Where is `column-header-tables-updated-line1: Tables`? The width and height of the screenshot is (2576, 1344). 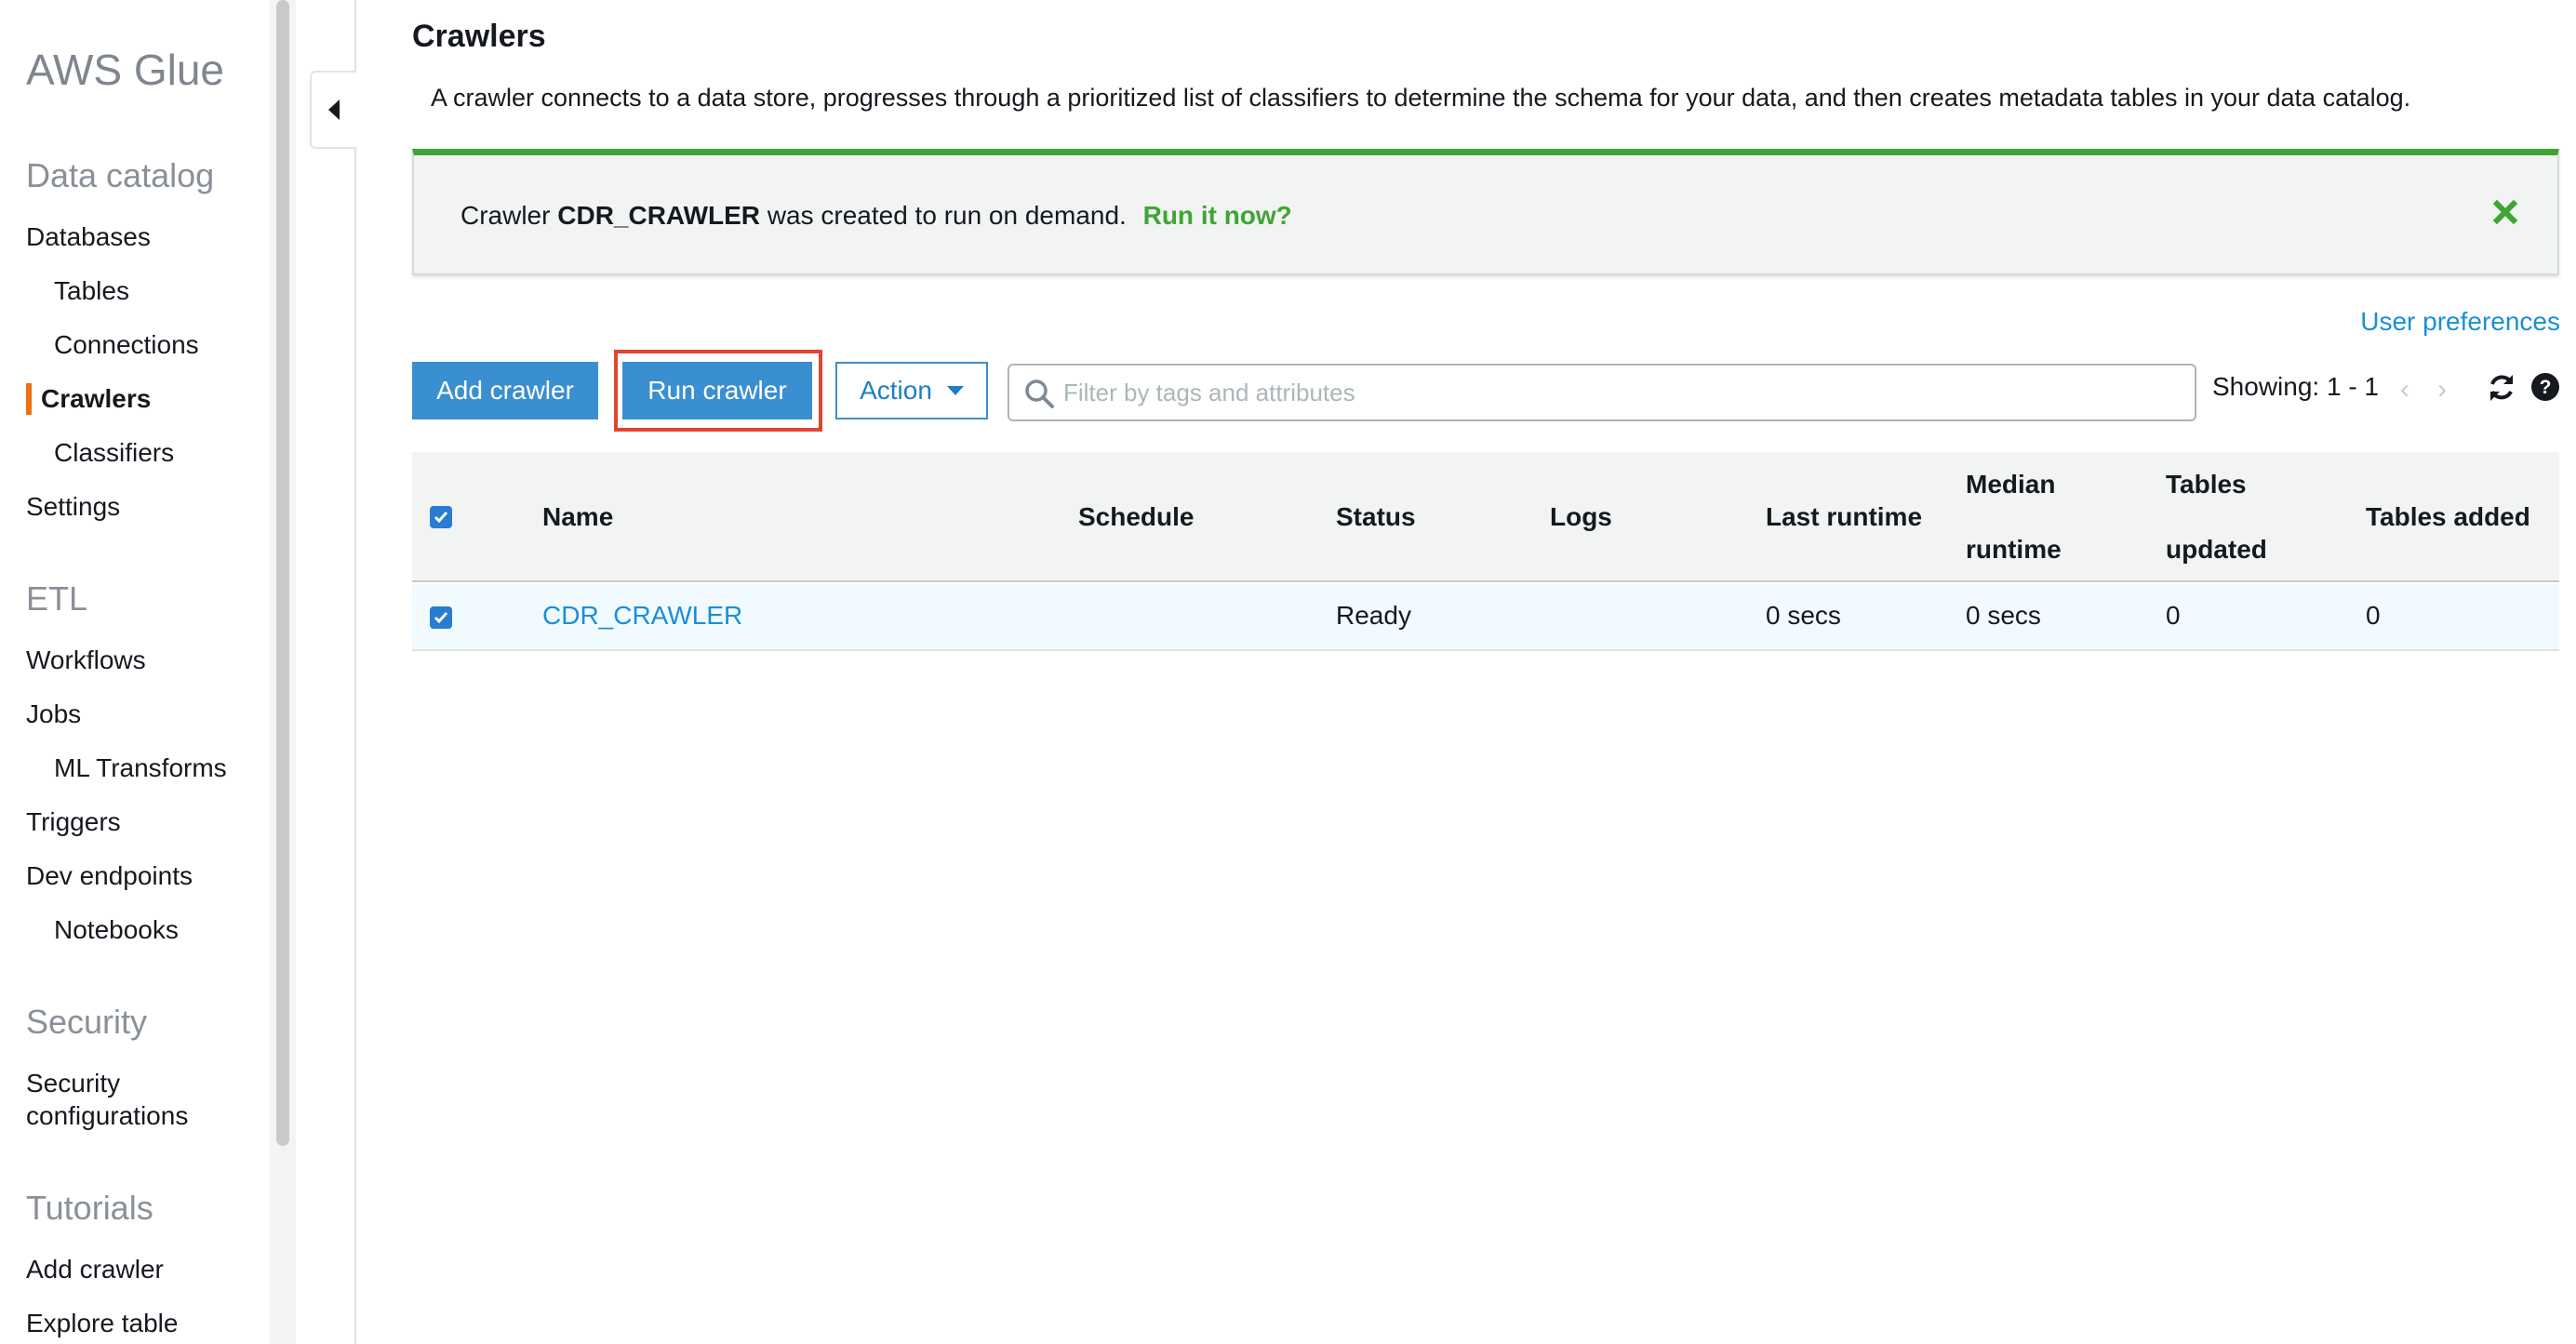 column-header-tables-updated-line1: Tables is located at coordinates (2206, 484).